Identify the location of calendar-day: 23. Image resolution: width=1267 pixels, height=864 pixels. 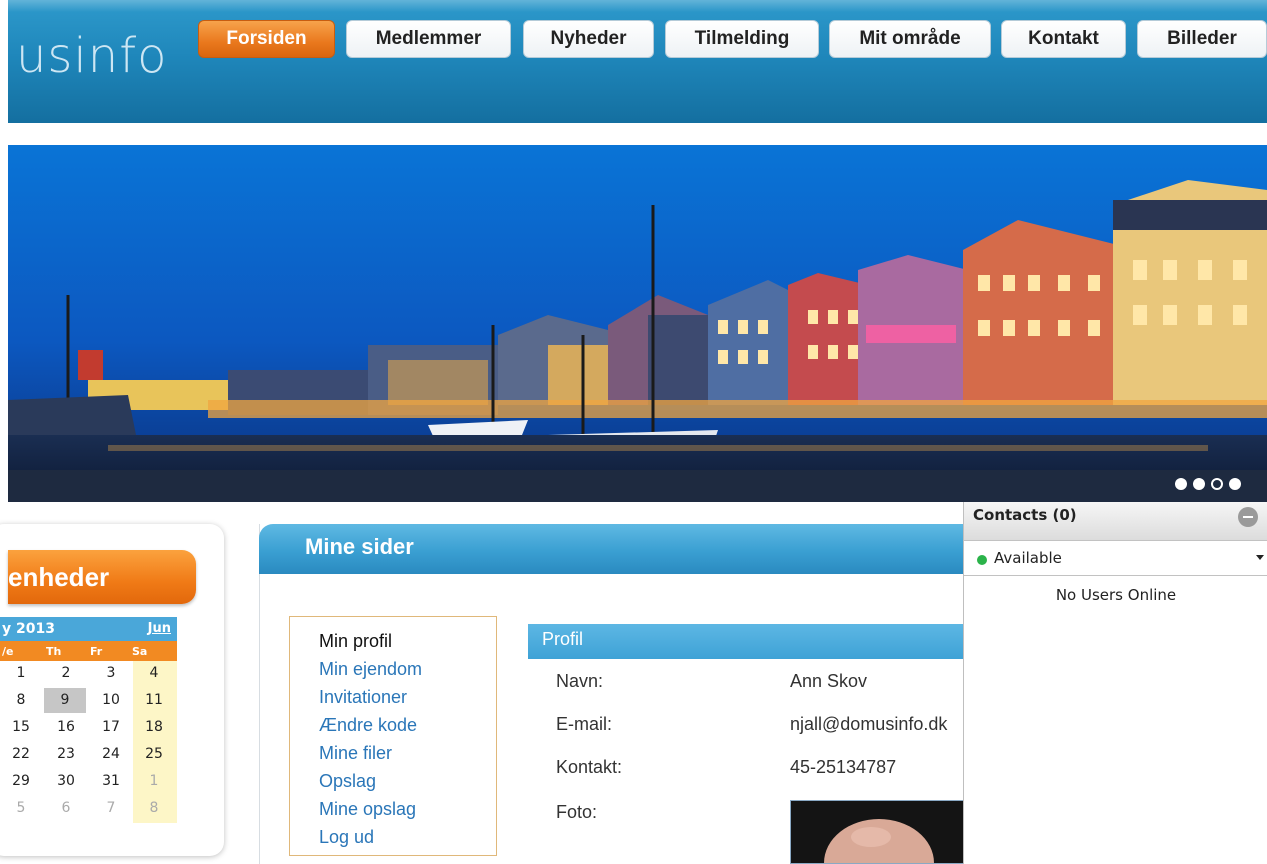
(66, 754).